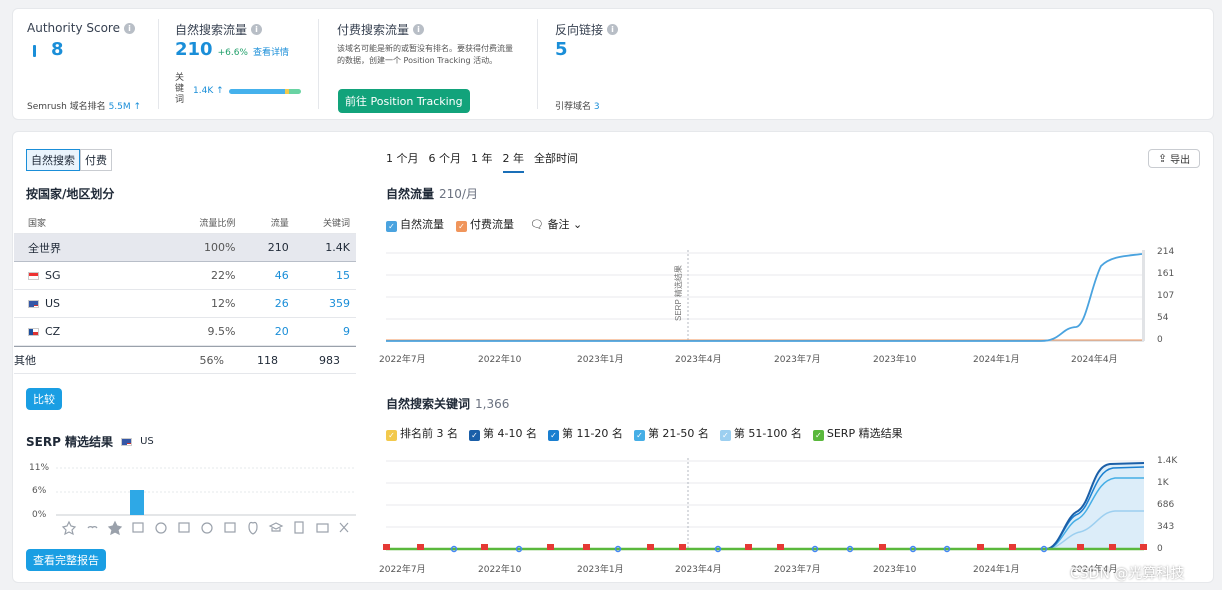 This screenshot has width=1222, height=590. What do you see at coordinates (262, 331) in the screenshot?
I see `traffic-value: 20` at bounding box center [262, 331].